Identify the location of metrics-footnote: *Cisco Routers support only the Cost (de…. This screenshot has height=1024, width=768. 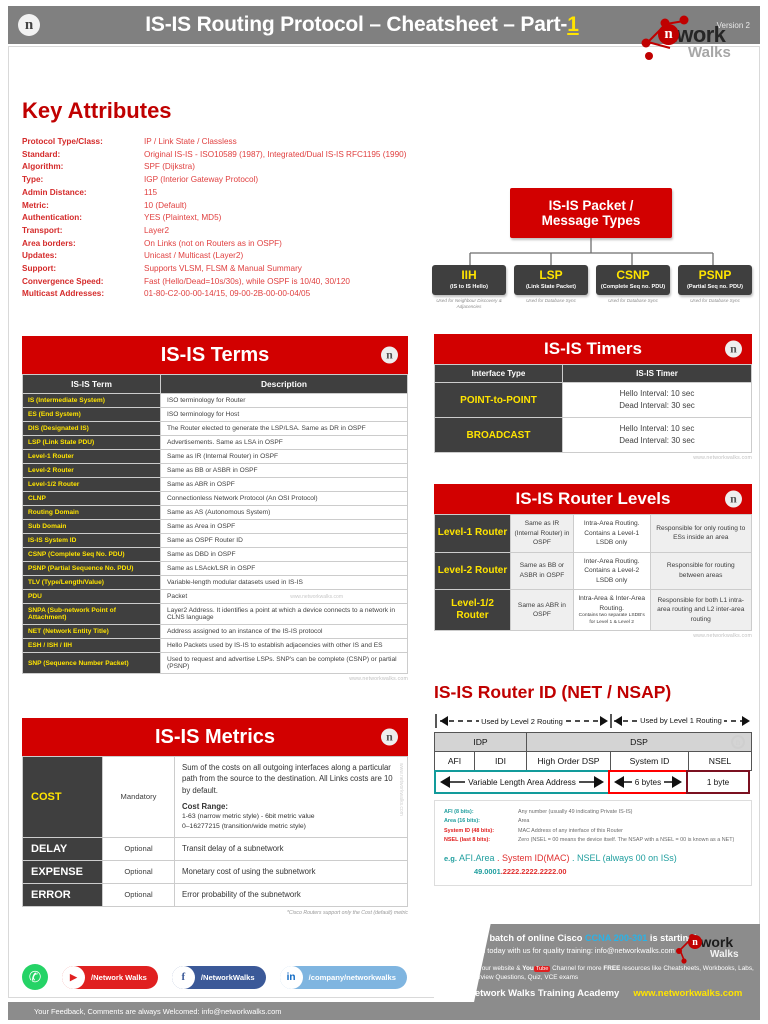
(347, 912).